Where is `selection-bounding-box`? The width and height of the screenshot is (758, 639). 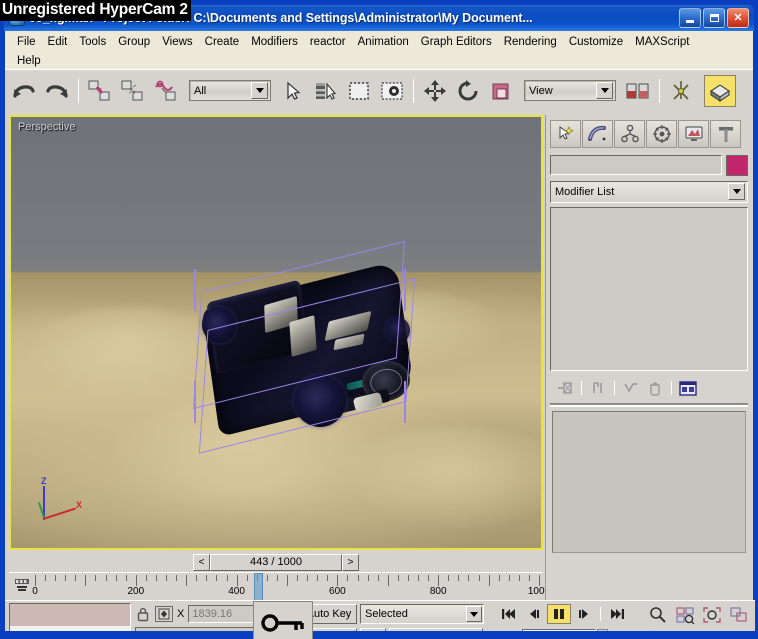 selection-bounding-box is located at coordinates (311, 347).